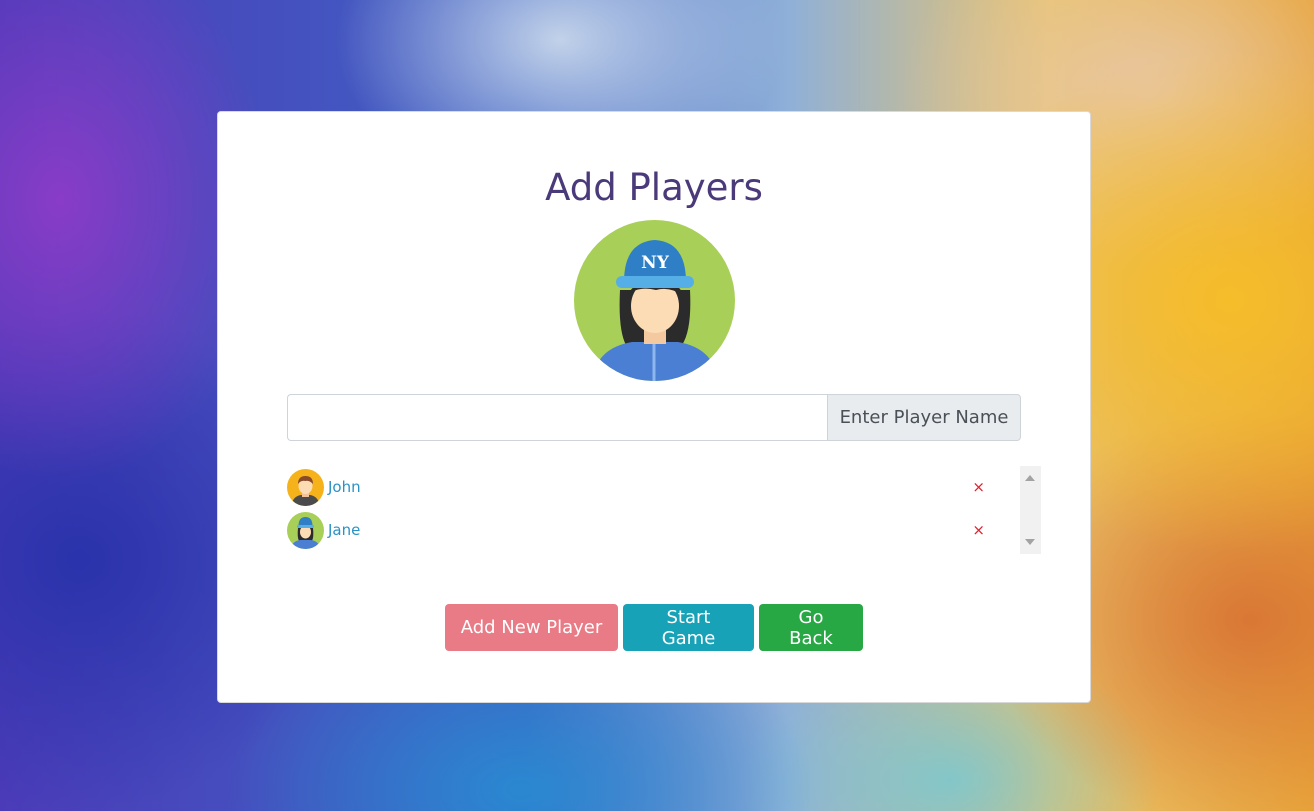 The height and width of the screenshot is (811, 1314). I want to click on player-list: John × Jane ×, so click(664, 510).